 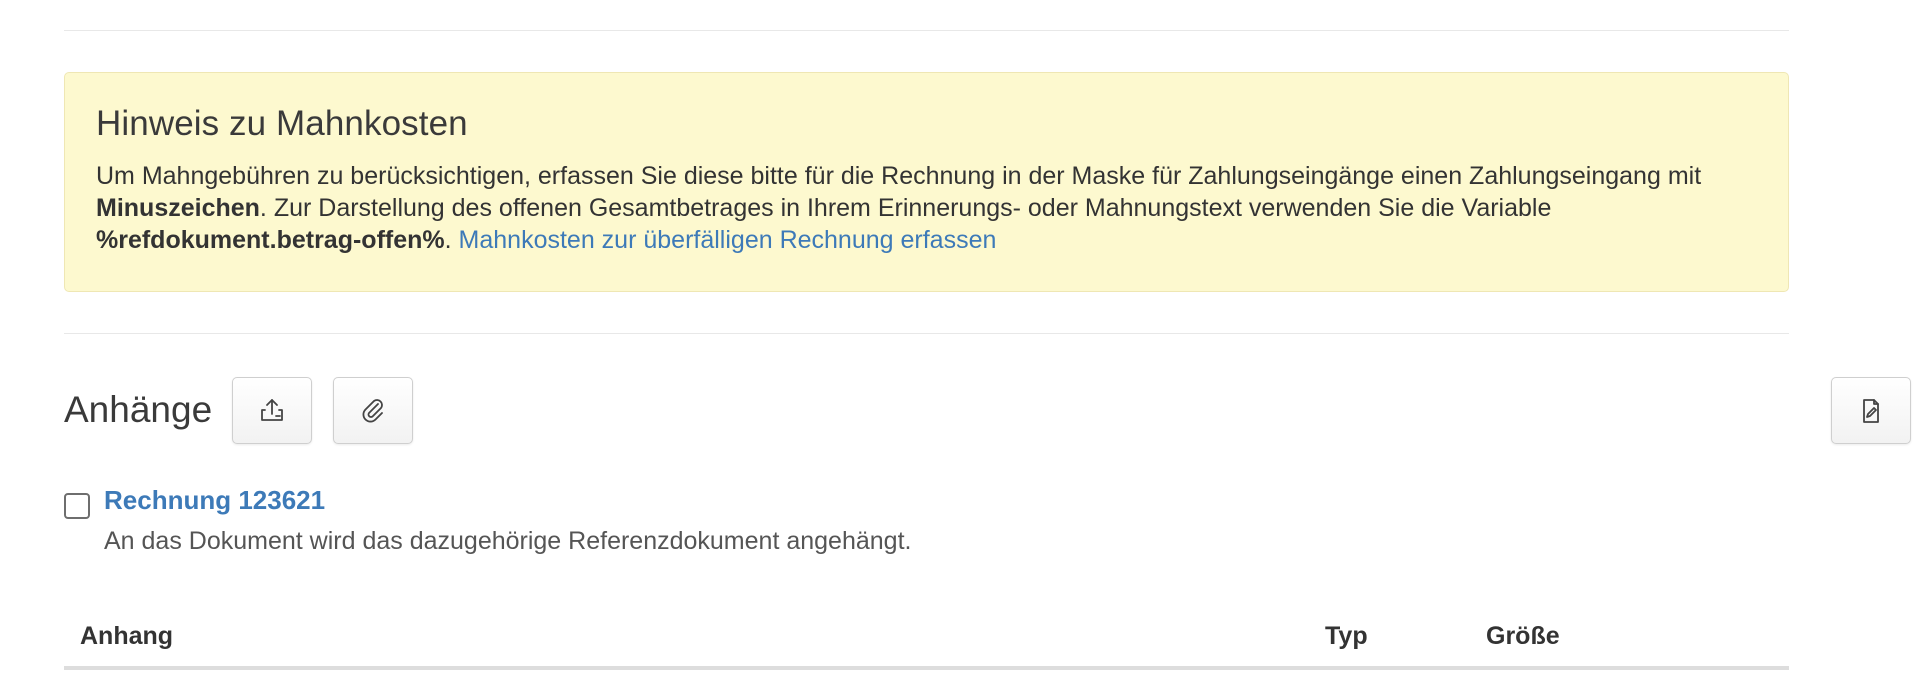 I want to click on column-header-typ: Typ, so click(x=1346, y=636).